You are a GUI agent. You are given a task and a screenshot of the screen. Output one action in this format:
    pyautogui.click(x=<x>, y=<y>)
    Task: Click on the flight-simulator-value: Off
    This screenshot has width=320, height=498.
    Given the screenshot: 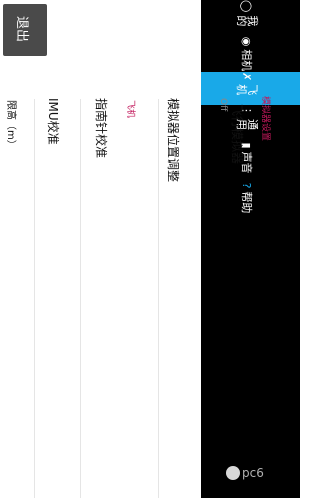 What is the action you would take?
    pyautogui.click(x=223, y=105)
    